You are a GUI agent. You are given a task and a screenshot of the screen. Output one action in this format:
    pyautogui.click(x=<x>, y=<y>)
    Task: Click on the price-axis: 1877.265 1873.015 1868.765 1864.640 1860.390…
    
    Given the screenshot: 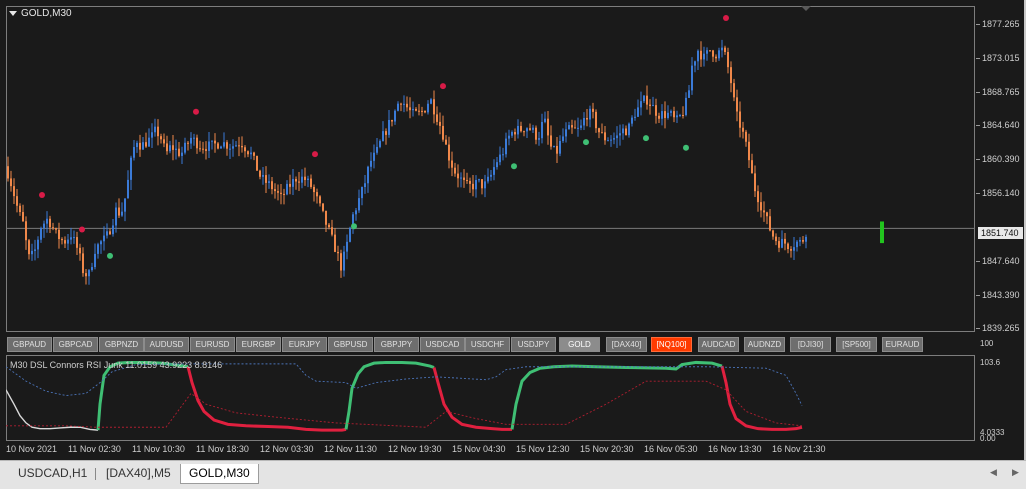 What is the action you would take?
    pyautogui.click(x=1000, y=169)
    